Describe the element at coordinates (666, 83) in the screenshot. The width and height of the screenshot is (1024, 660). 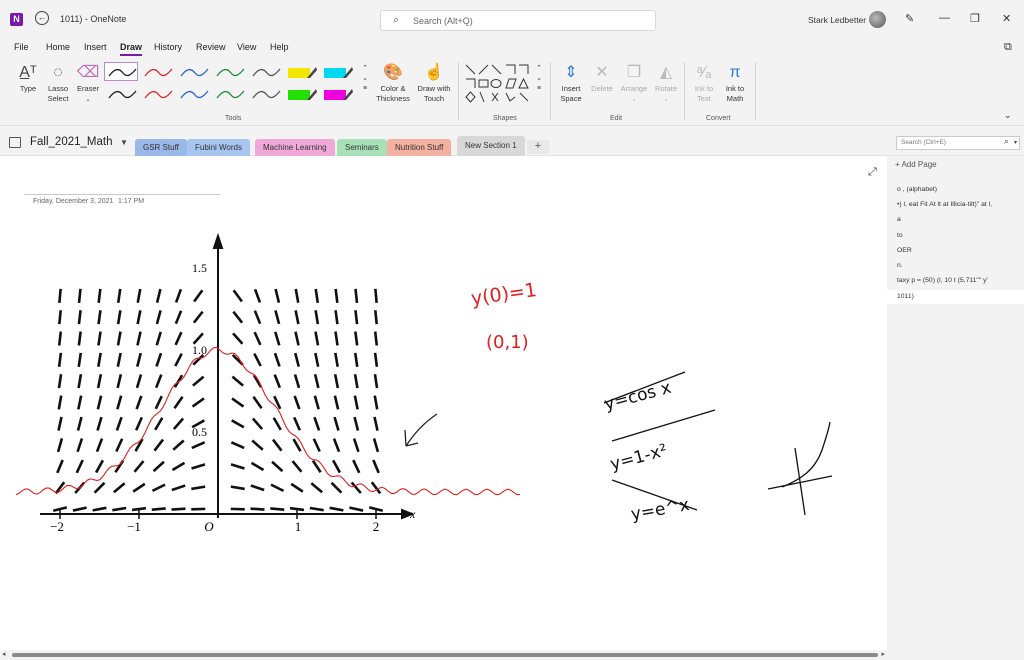
I see `rotate-button: ◭ Rotate ⌄` at that location.